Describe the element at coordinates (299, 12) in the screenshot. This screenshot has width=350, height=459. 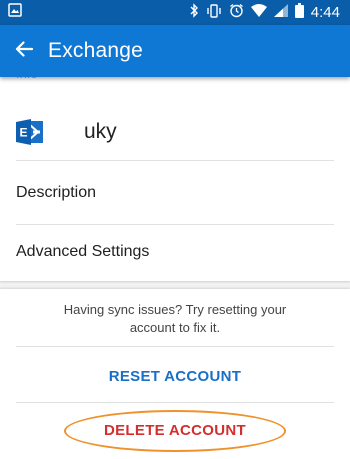
I see `battery-icon` at that location.